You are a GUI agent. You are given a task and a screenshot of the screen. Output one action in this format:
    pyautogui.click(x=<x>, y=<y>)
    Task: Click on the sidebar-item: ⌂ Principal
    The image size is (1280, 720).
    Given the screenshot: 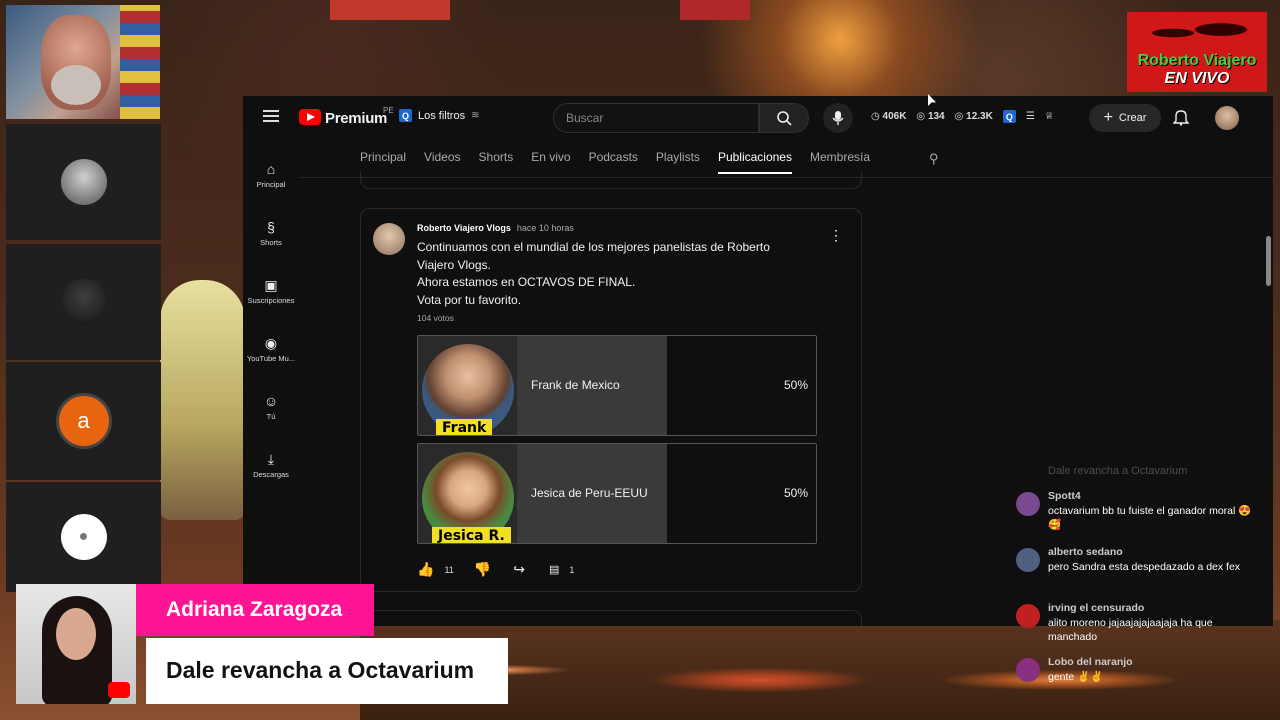 What is the action you would take?
    pyautogui.click(x=271, y=175)
    